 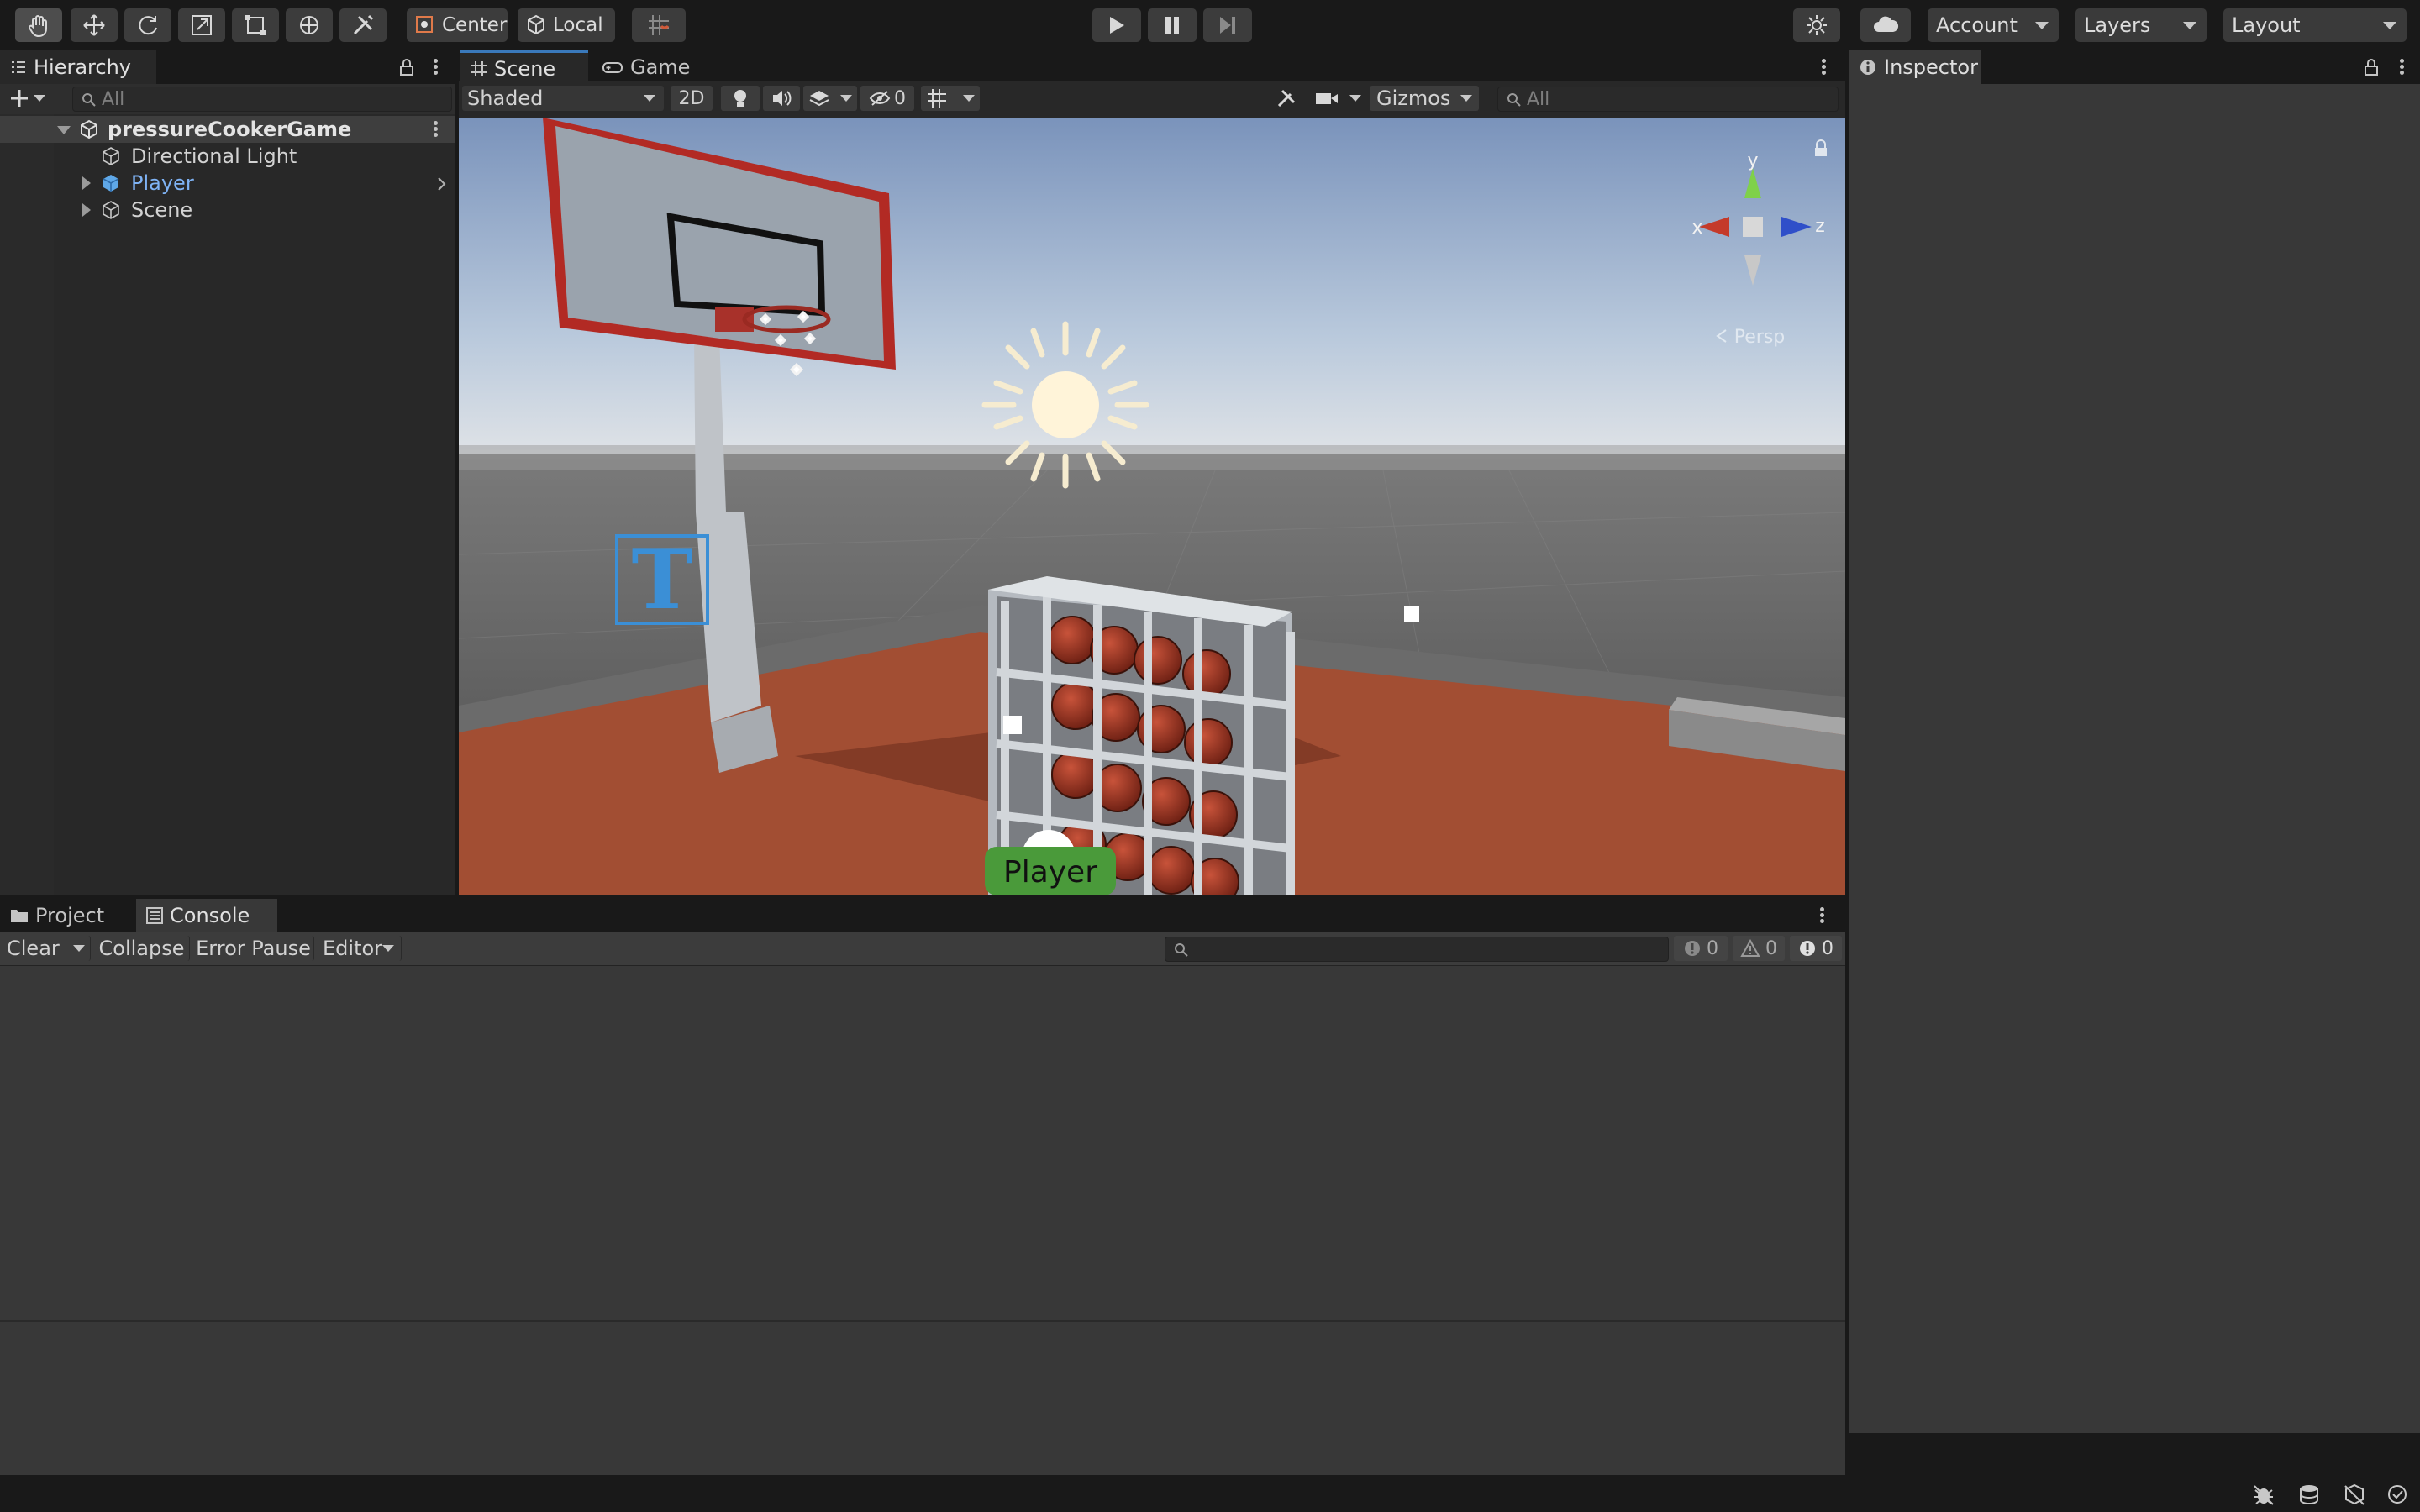 I want to click on error-filter-toggle: 0, so click(x=1816, y=948).